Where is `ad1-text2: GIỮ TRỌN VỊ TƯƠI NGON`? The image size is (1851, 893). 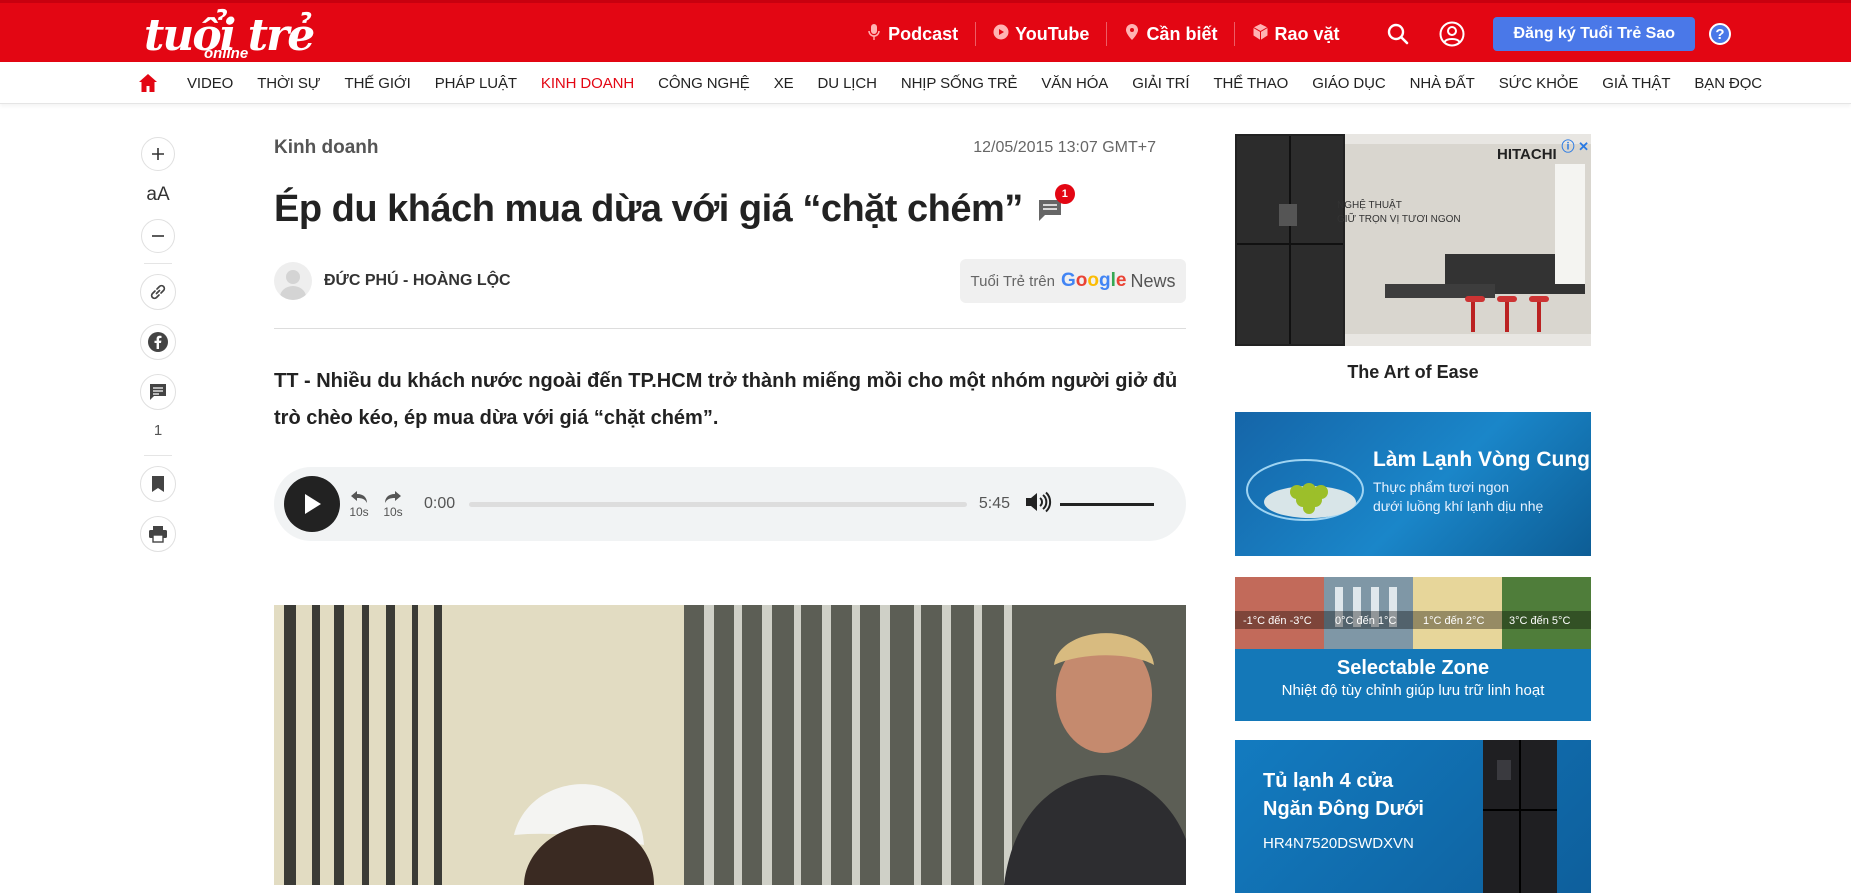
ad1-text2: GIỮ TRỌN VỊ TƯƠI NGON is located at coordinates (1399, 219).